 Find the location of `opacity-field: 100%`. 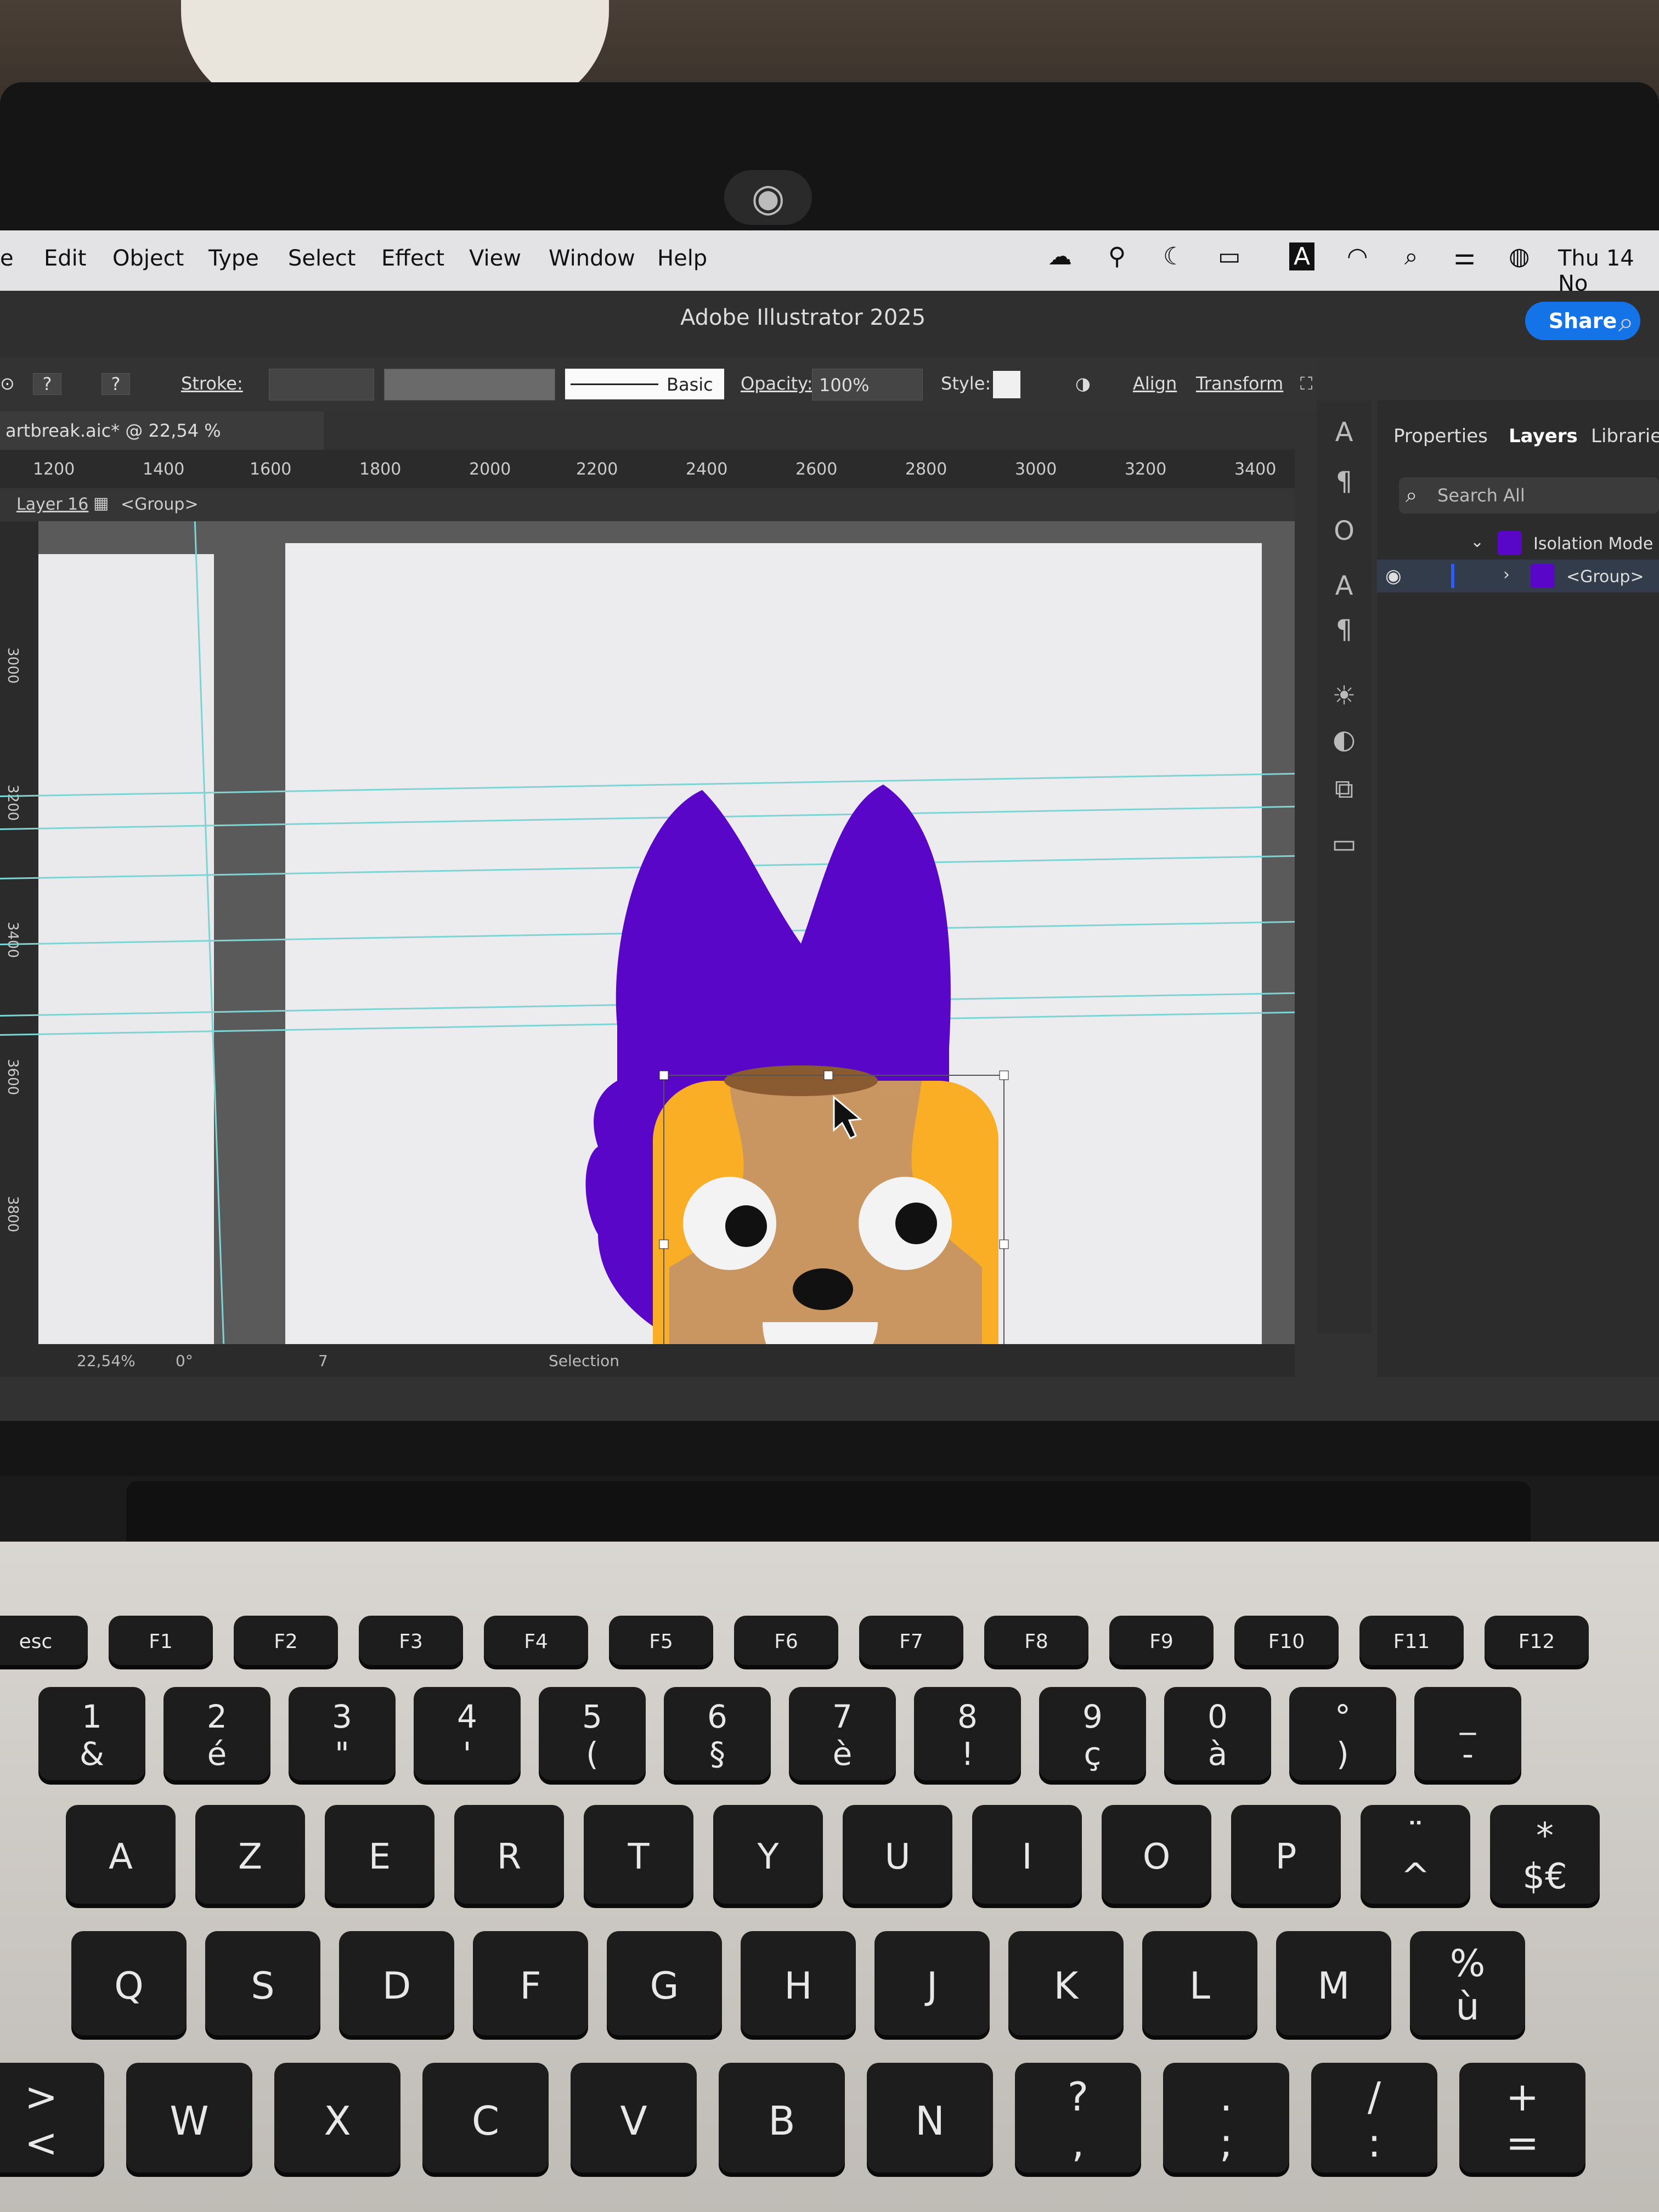

opacity-field: 100% is located at coordinates (868, 385).